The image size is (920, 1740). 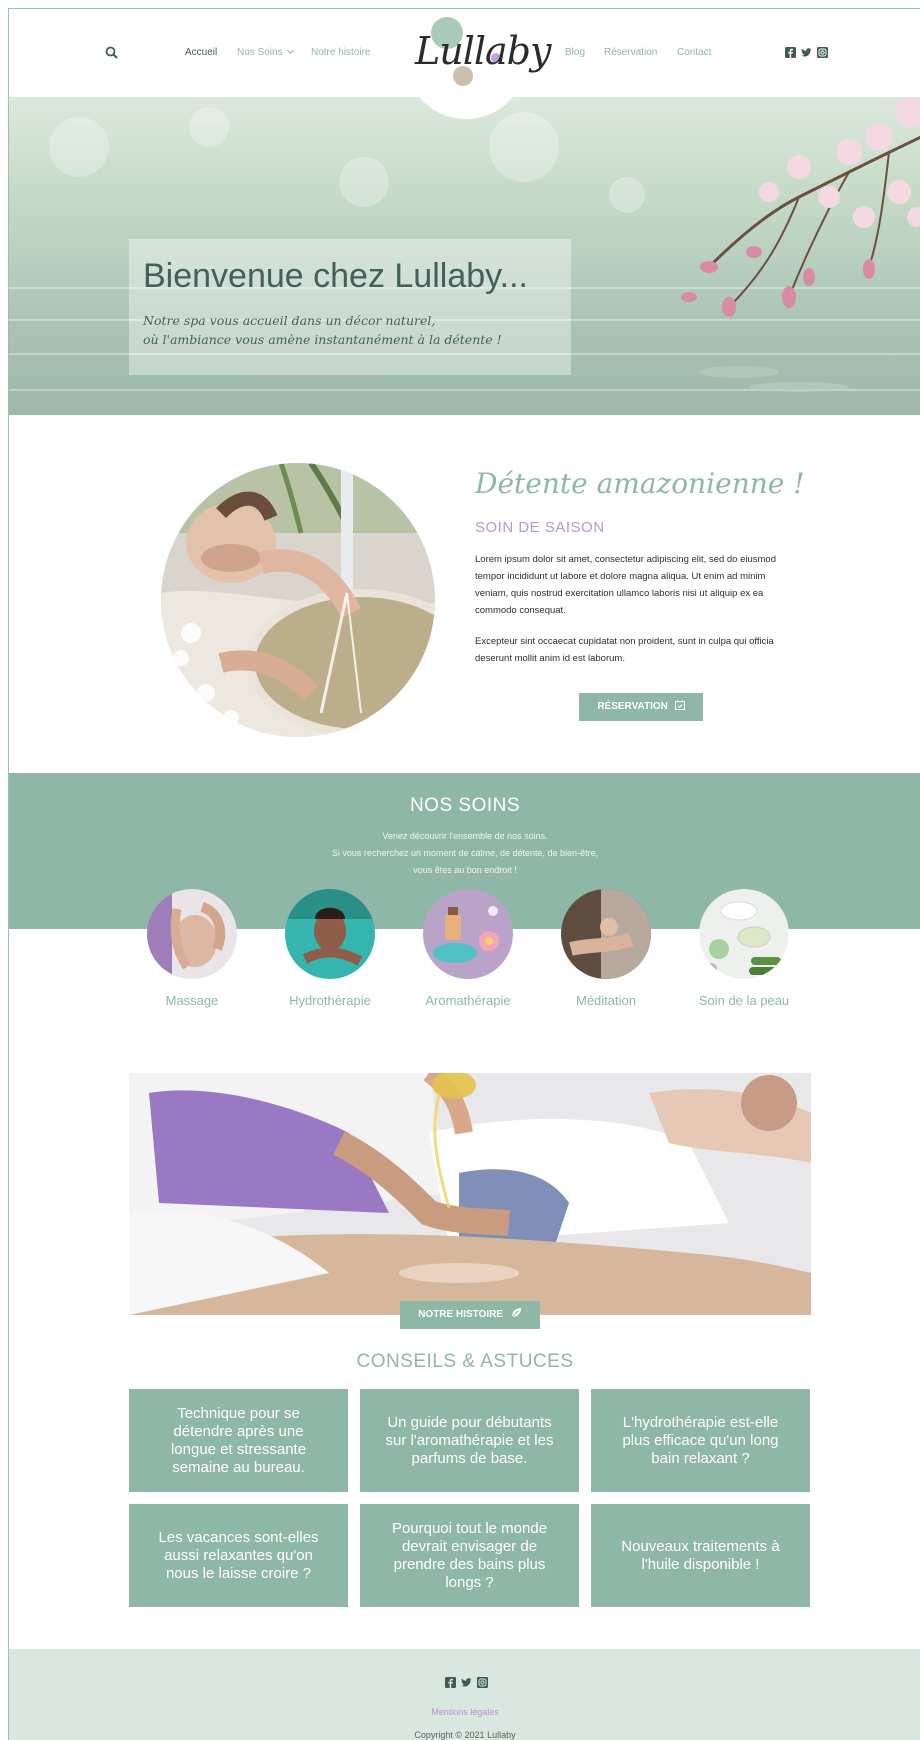 I want to click on soin-hydrotherapie-image, so click(x=330, y=934).